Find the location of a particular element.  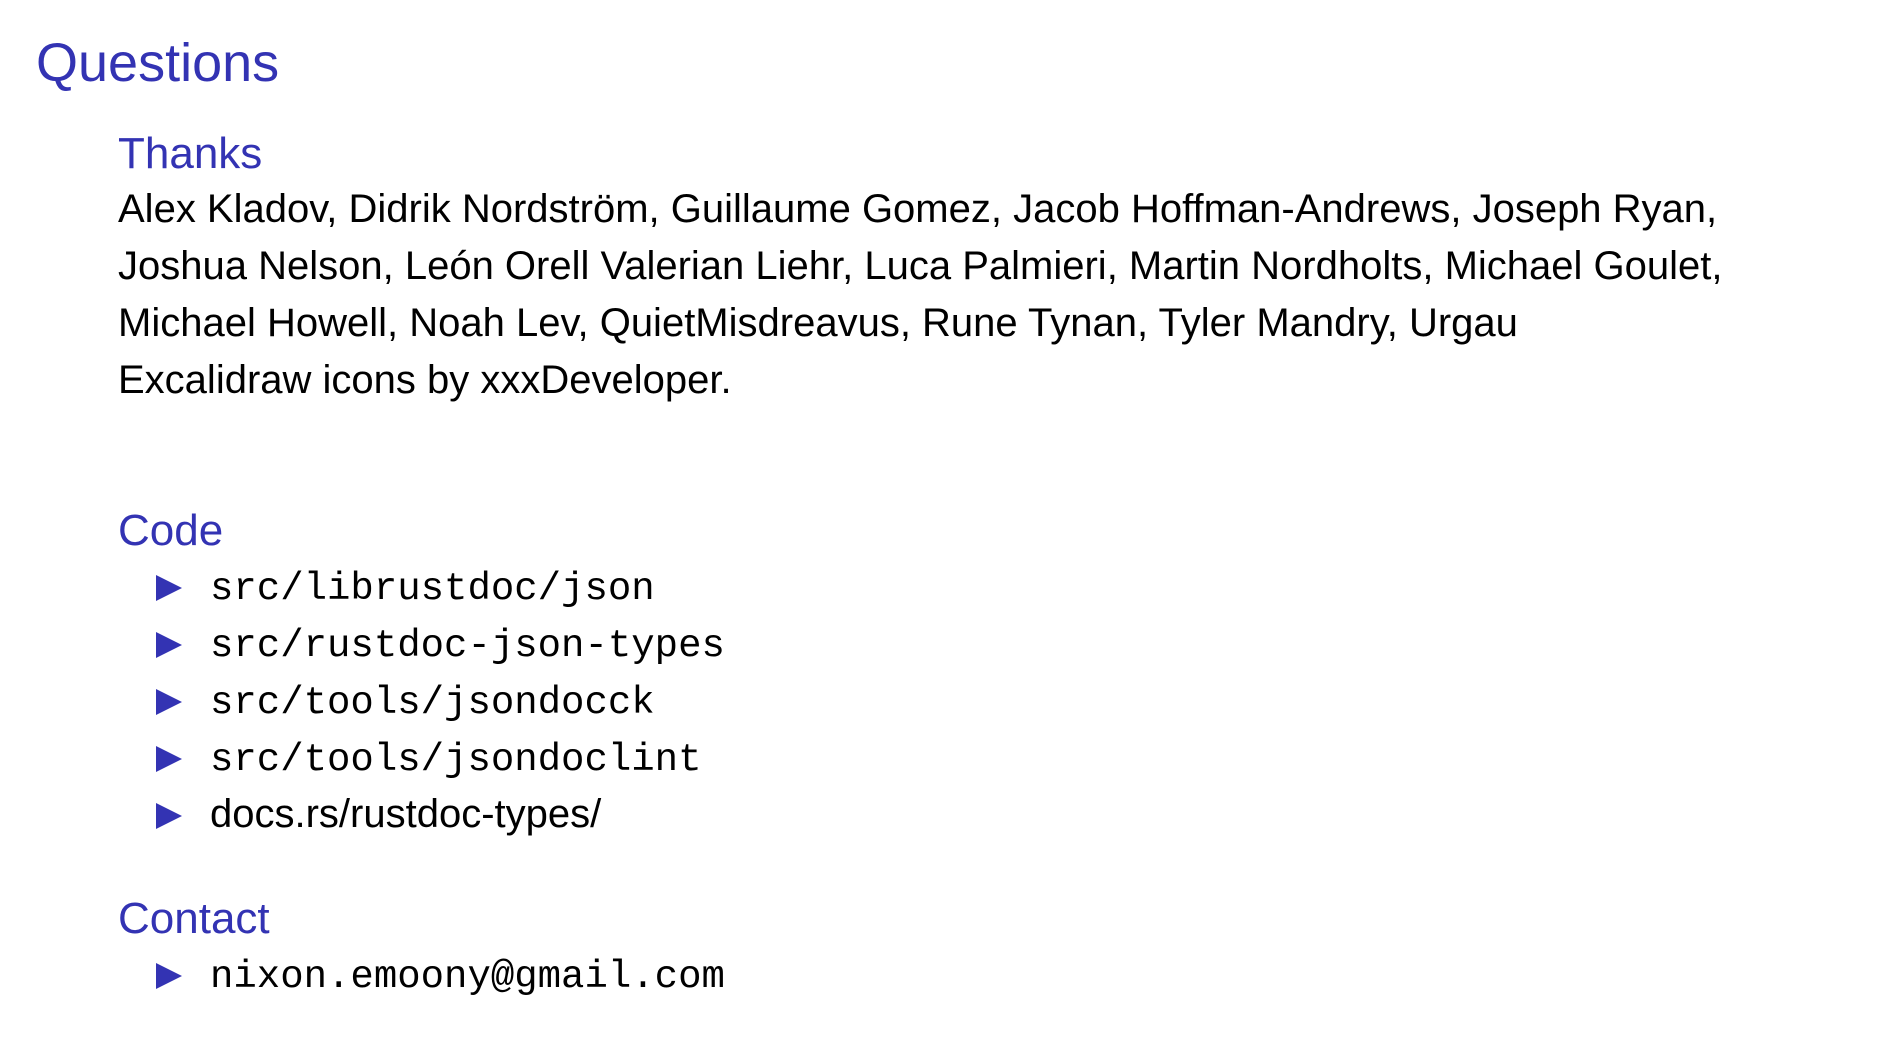

thanks-heading: Thanks is located at coordinates (190, 153).